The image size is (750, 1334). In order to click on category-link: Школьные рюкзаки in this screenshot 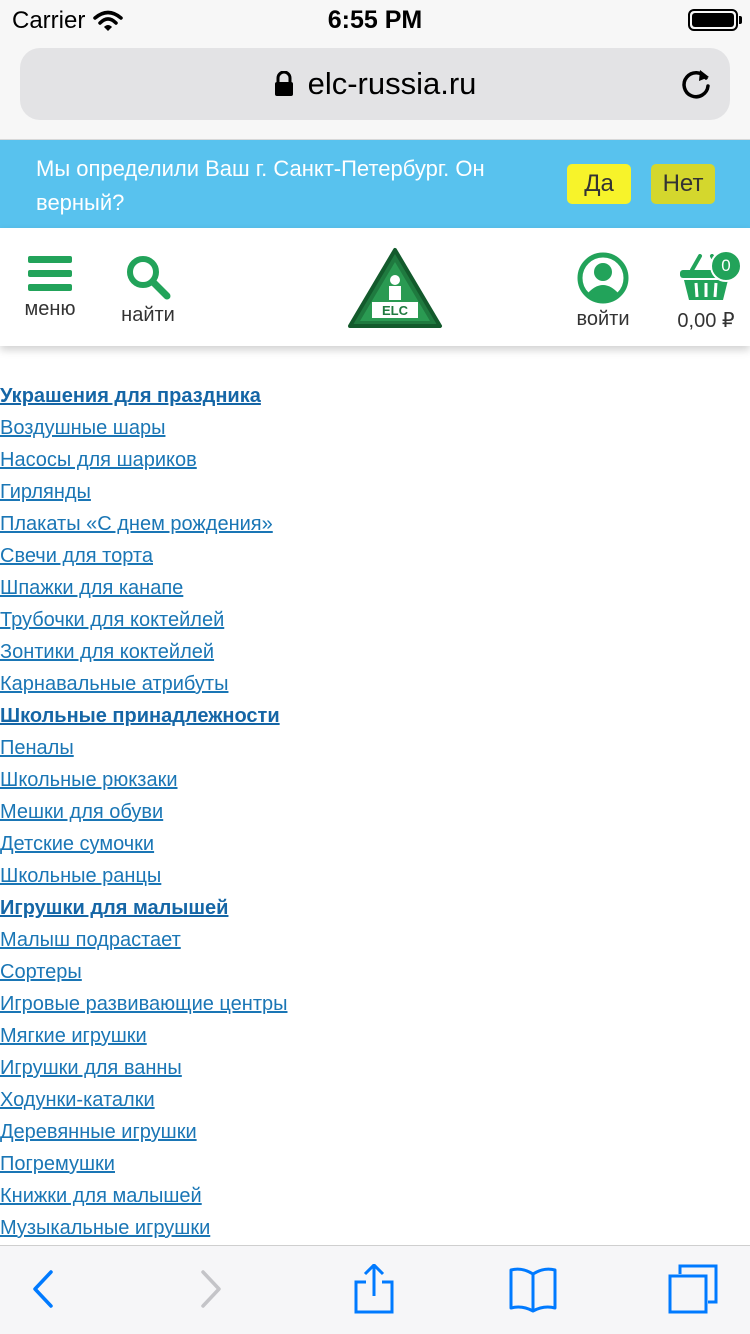, I will do `click(375, 780)`.